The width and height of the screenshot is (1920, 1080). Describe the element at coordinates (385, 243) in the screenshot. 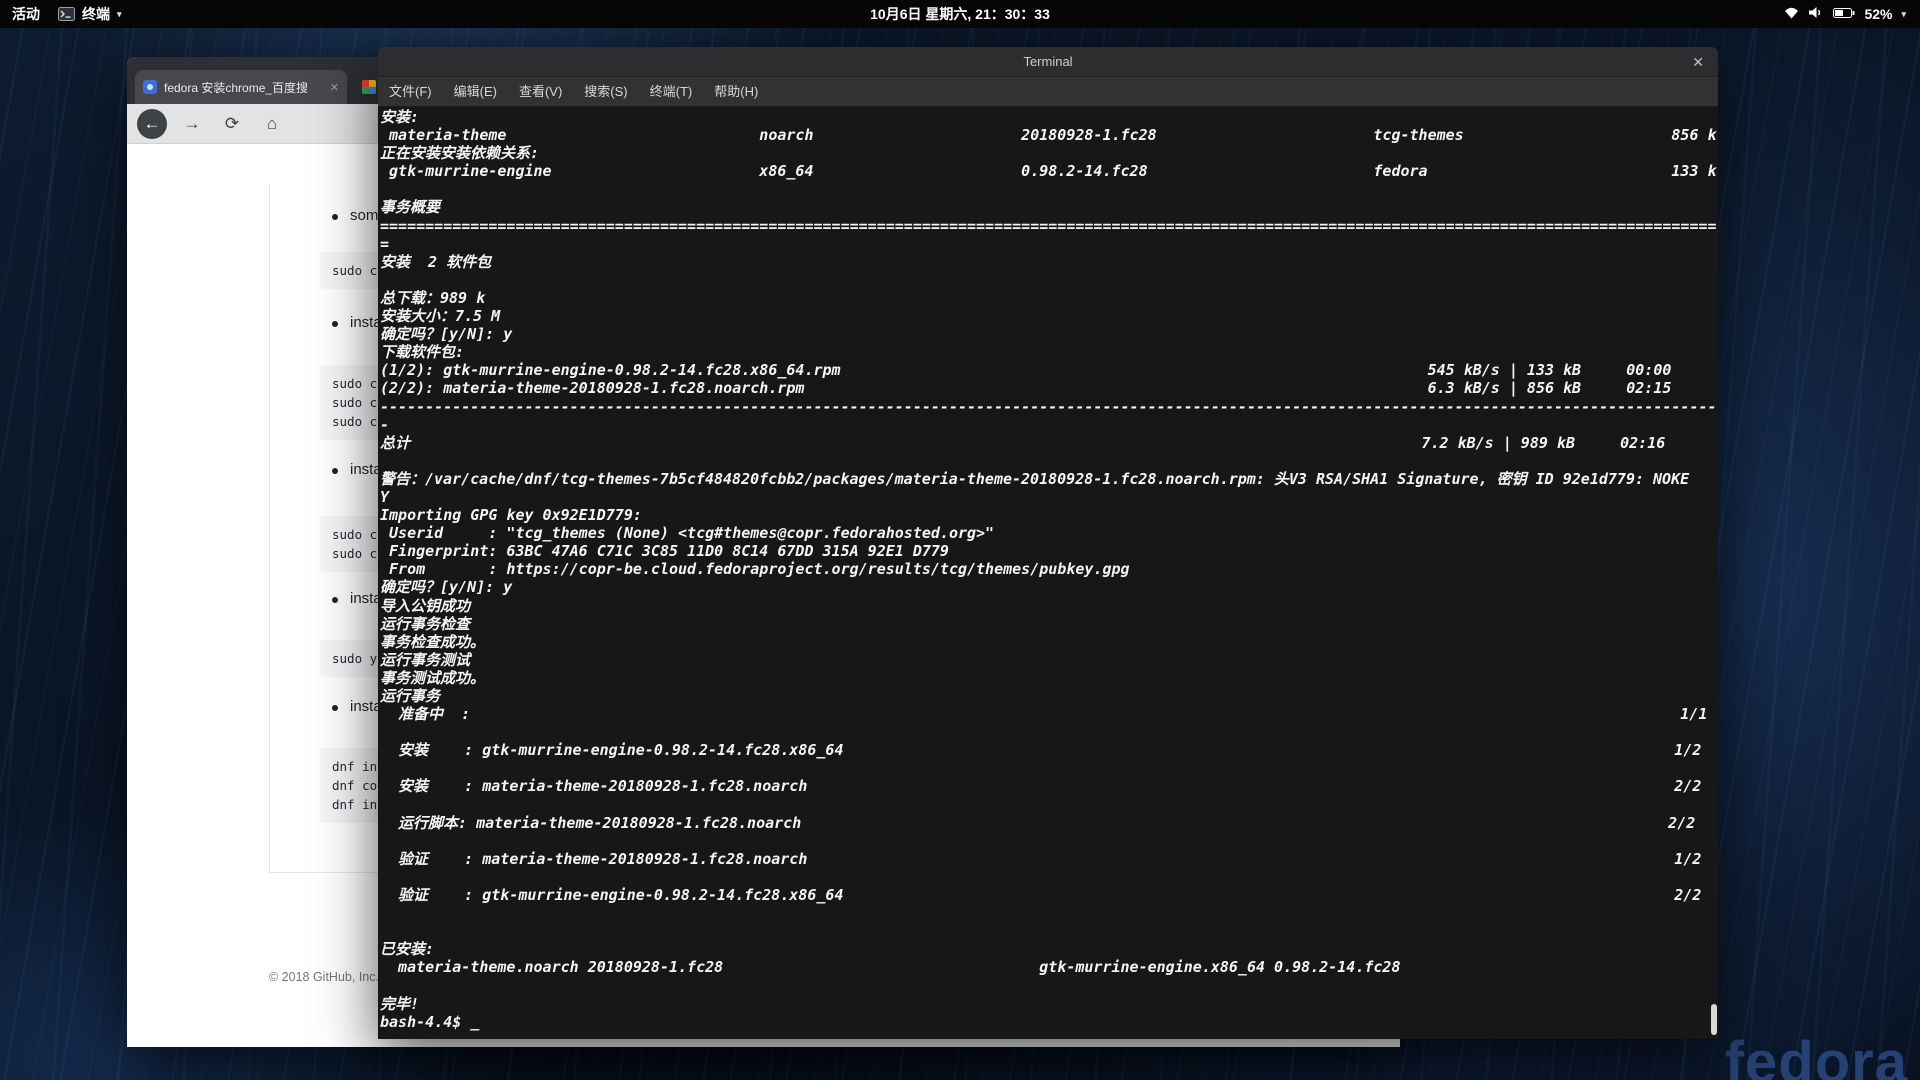

I see `terminal-line: =` at that location.